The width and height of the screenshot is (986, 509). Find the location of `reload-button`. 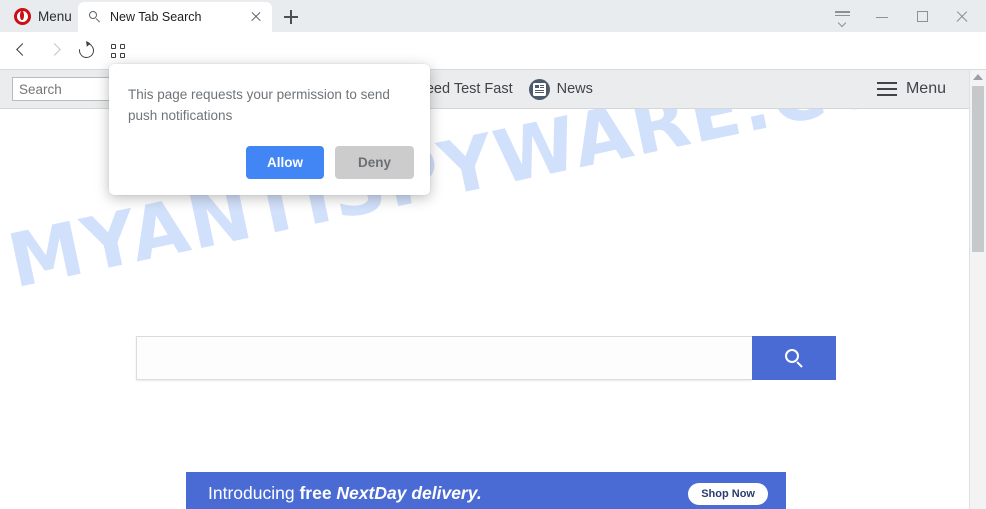

reload-button is located at coordinates (86, 51).